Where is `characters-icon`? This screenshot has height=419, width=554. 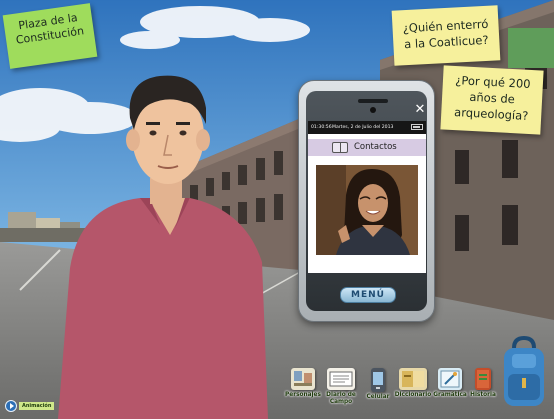 characters-icon is located at coordinates (303, 379).